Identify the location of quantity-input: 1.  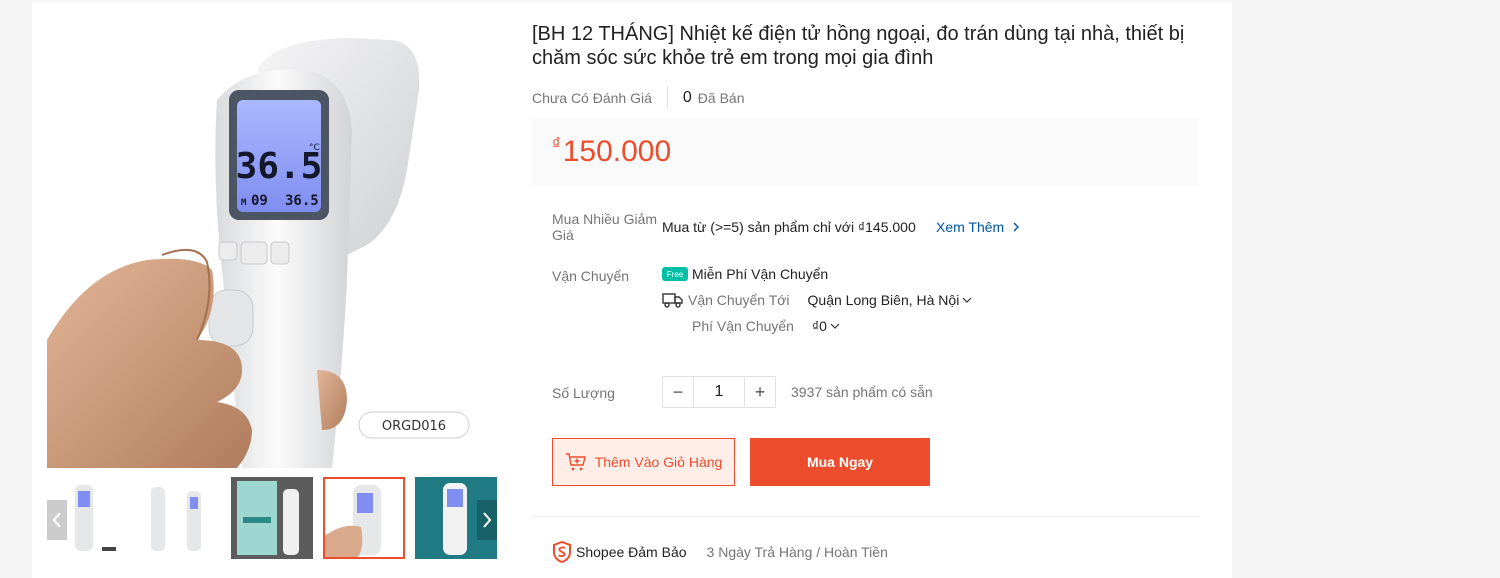
(719, 392).